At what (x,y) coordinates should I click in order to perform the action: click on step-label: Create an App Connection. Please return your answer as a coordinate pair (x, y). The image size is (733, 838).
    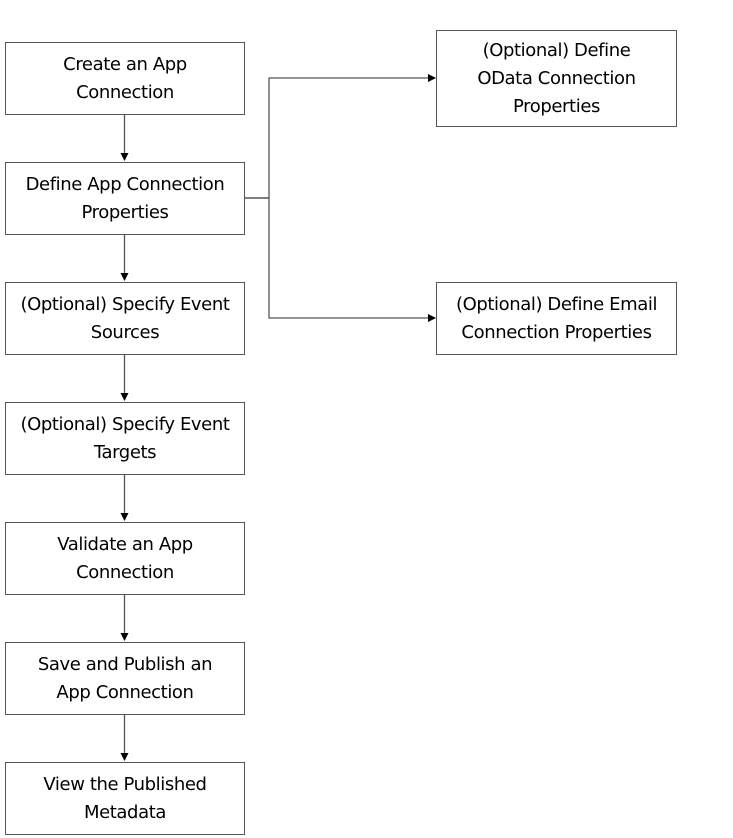
    Looking at the image, I should click on (125, 78).